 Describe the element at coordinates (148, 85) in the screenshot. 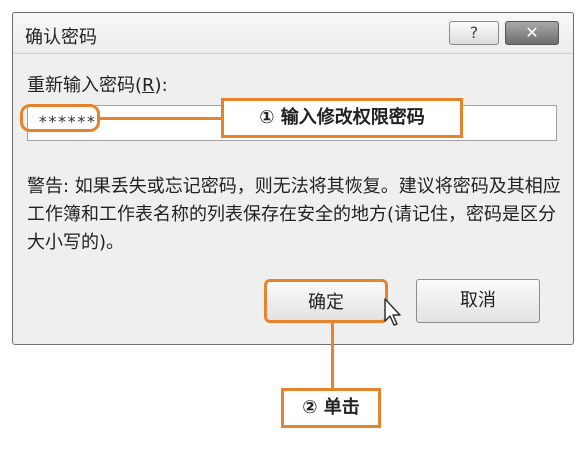

I see `password-label-accesskey: R` at that location.